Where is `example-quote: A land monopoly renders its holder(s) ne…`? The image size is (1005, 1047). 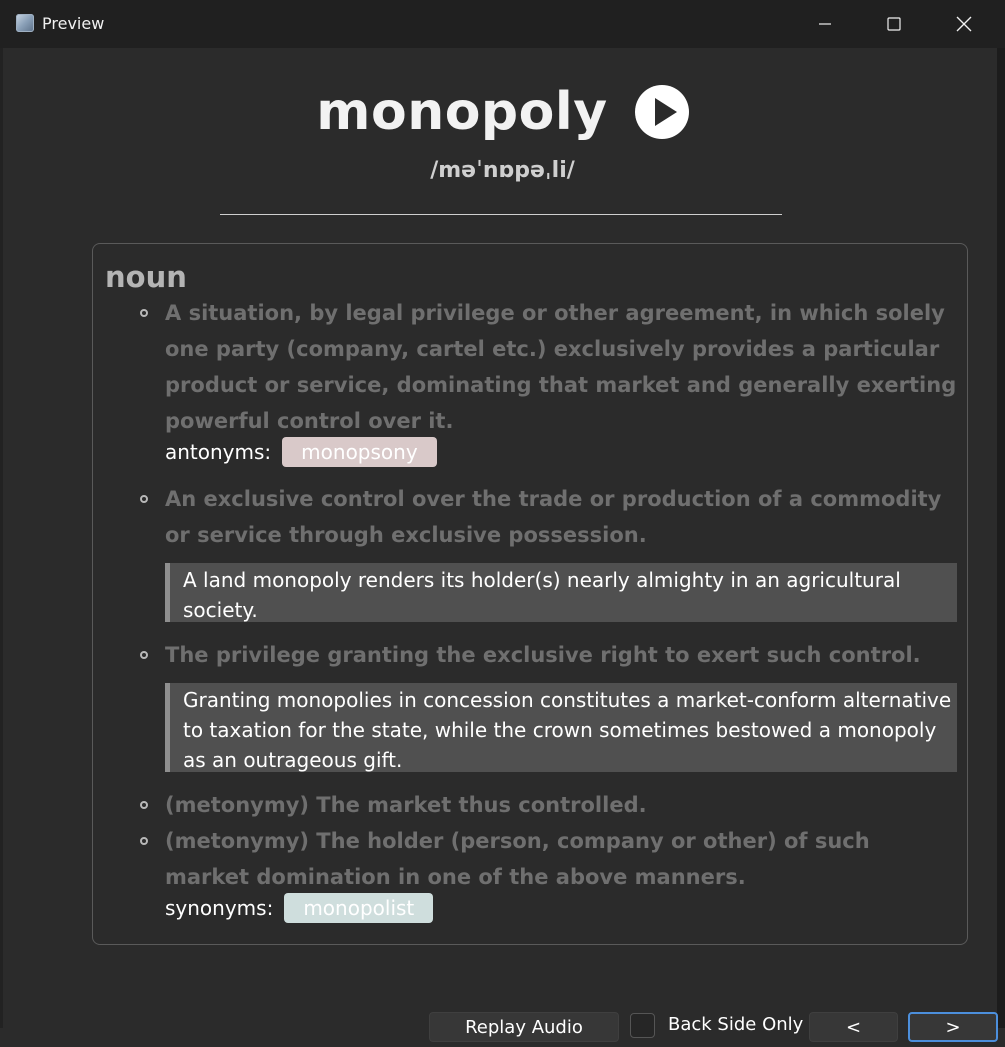 example-quote: A land monopoly renders its holder(s) ne… is located at coordinates (561, 592).